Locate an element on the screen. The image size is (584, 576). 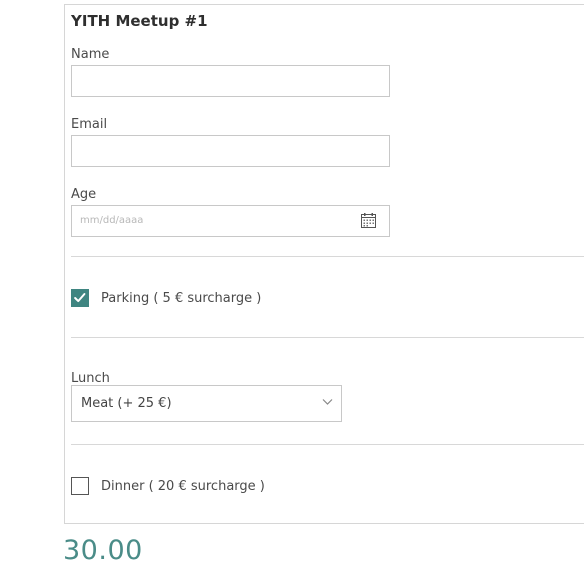
lunch-label: Lunch is located at coordinates (90, 378).